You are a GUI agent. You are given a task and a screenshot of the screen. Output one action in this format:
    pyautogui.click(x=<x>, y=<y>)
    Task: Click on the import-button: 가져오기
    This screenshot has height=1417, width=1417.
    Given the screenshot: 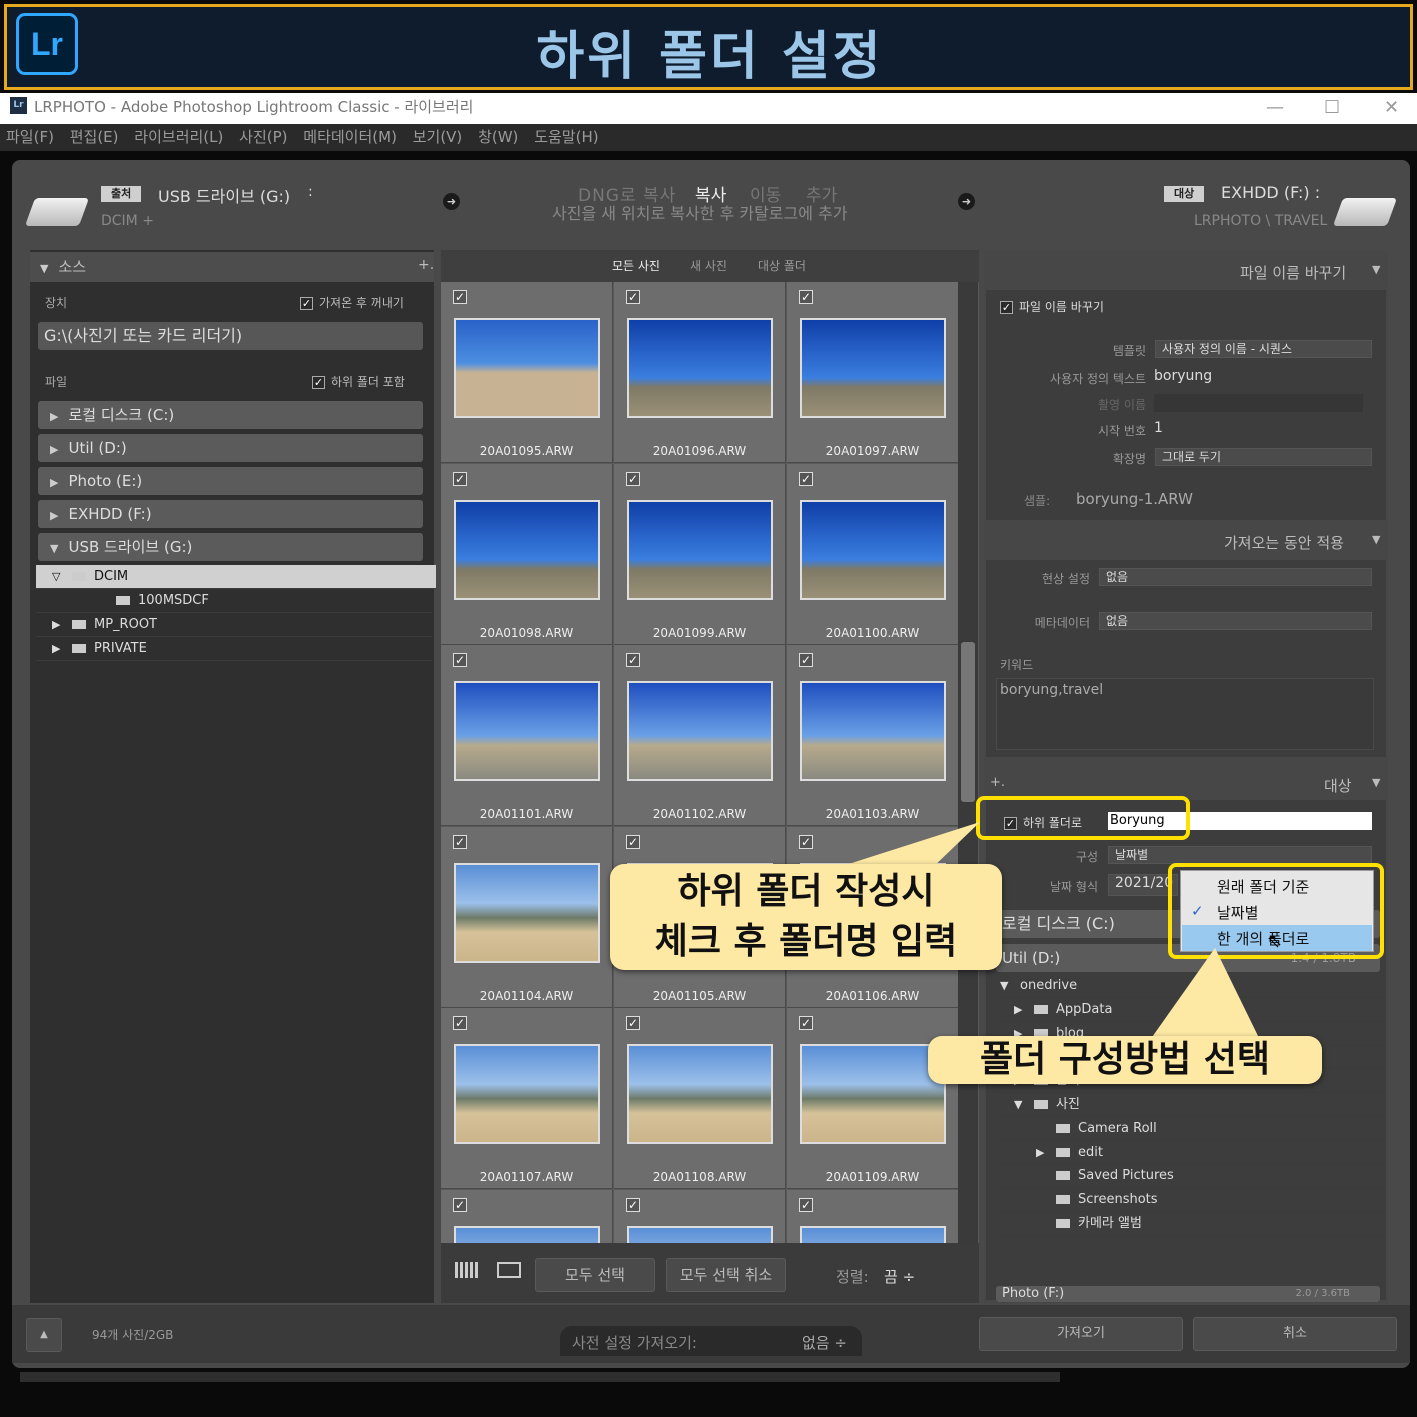 What is the action you would take?
    pyautogui.click(x=1081, y=1334)
    